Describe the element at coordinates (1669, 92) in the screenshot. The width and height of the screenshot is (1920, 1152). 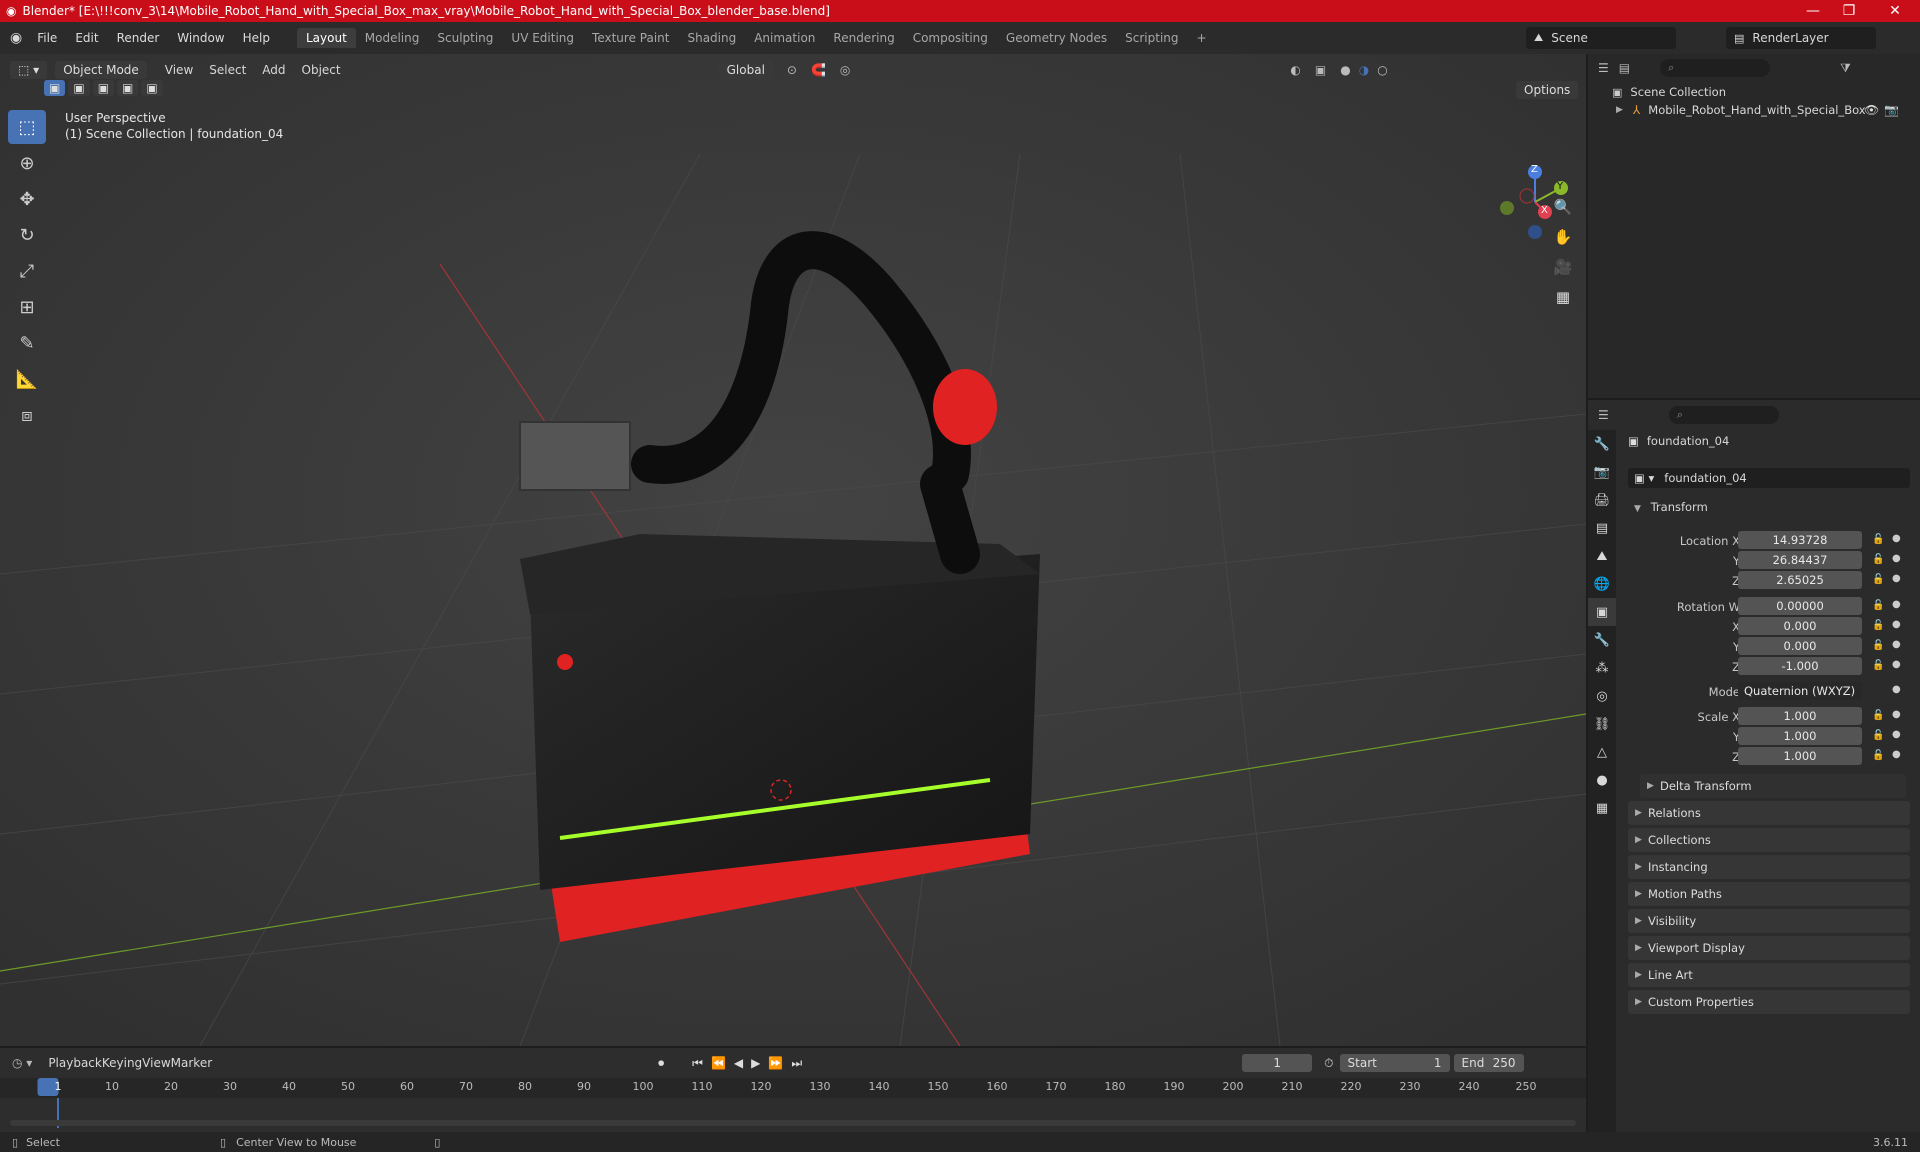
I see `outliner-root: ▣ Scene Collection` at that location.